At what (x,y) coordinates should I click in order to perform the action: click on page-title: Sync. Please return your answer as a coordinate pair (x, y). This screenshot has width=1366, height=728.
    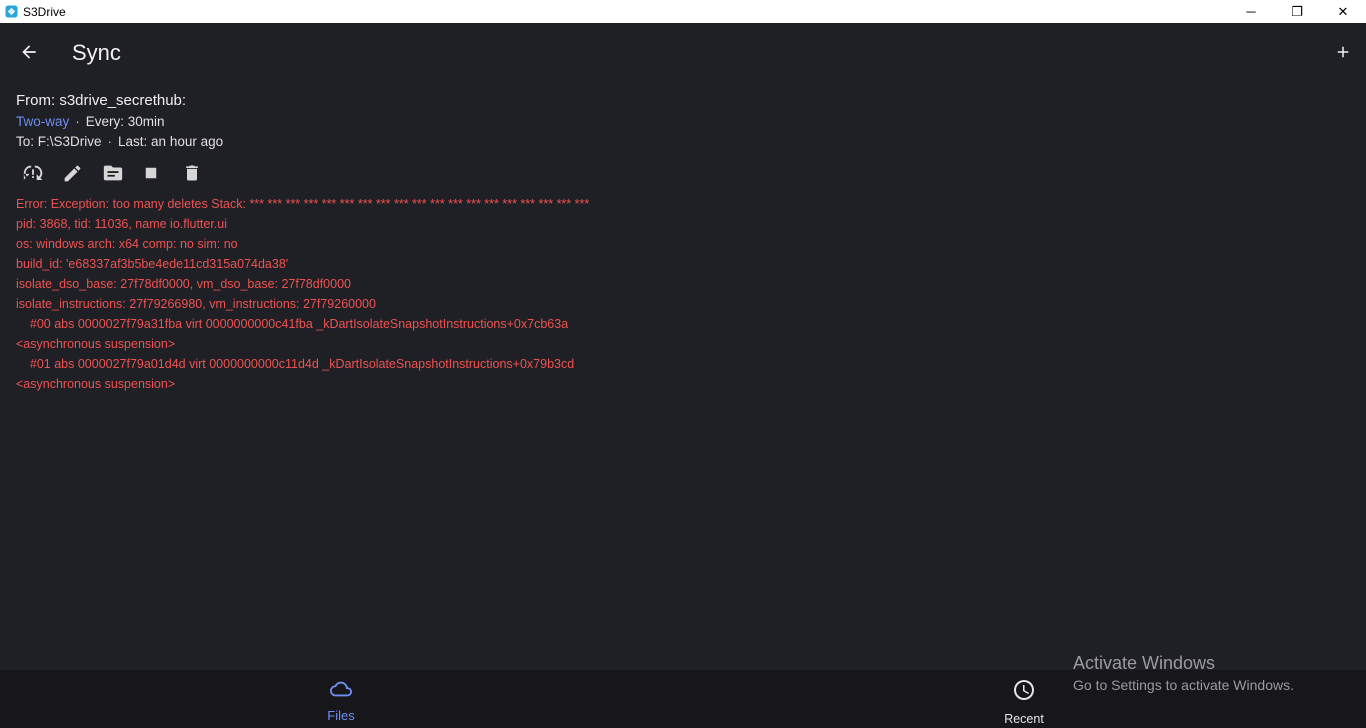
    Looking at the image, I should click on (96, 52).